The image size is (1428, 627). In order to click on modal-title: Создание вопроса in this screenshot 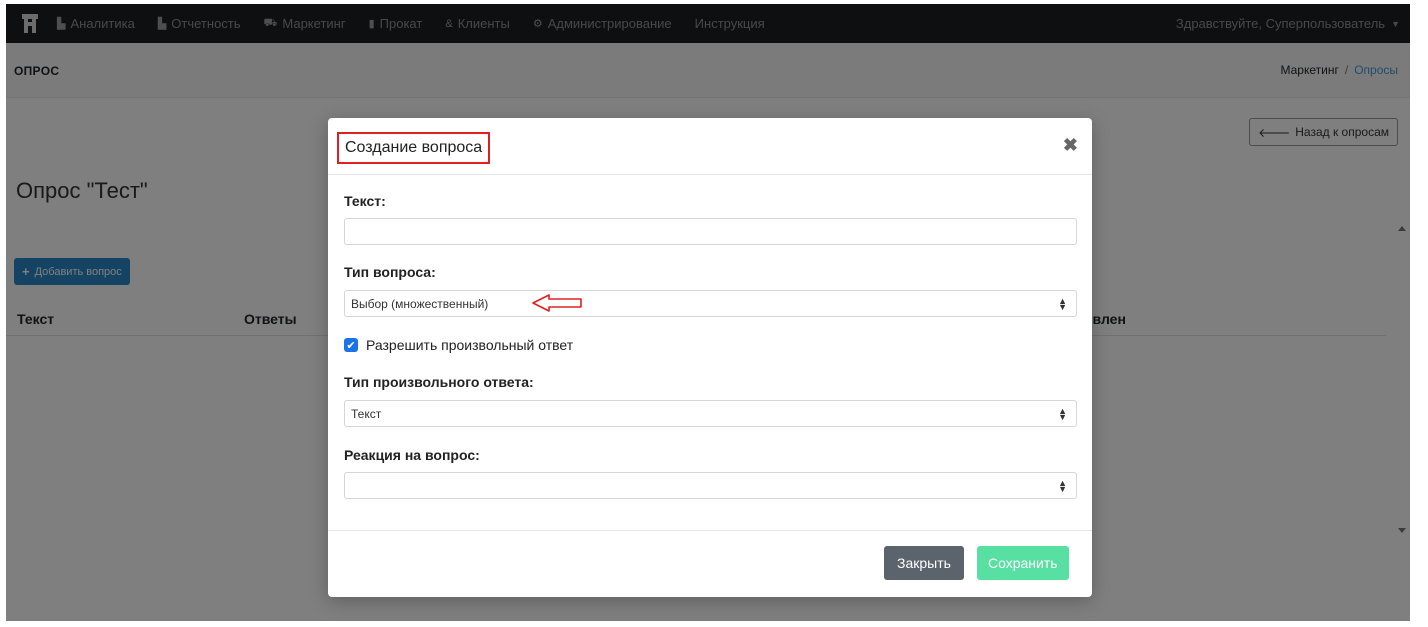, I will do `click(414, 148)`.